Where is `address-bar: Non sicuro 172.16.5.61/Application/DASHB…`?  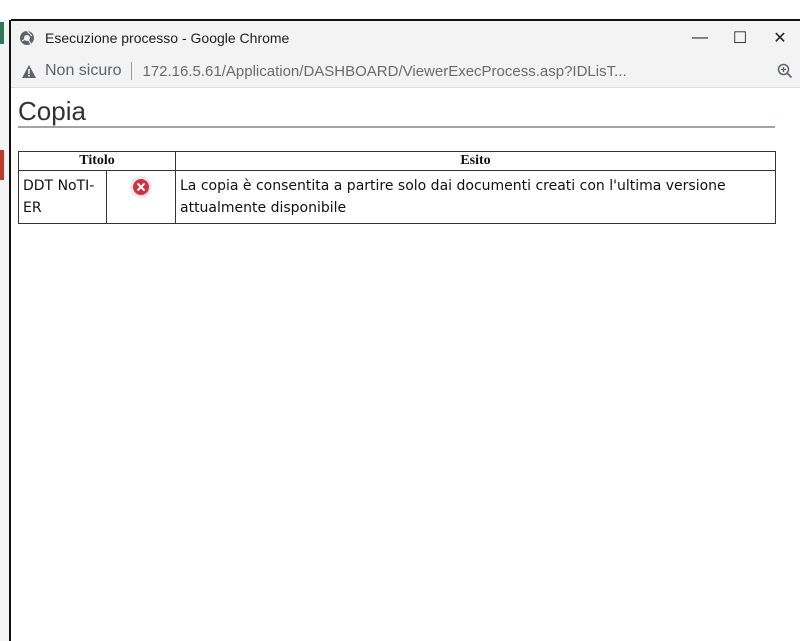 address-bar: Non sicuro 172.16.5.61/Application/DASHB… is located at coordinates (405, 71).